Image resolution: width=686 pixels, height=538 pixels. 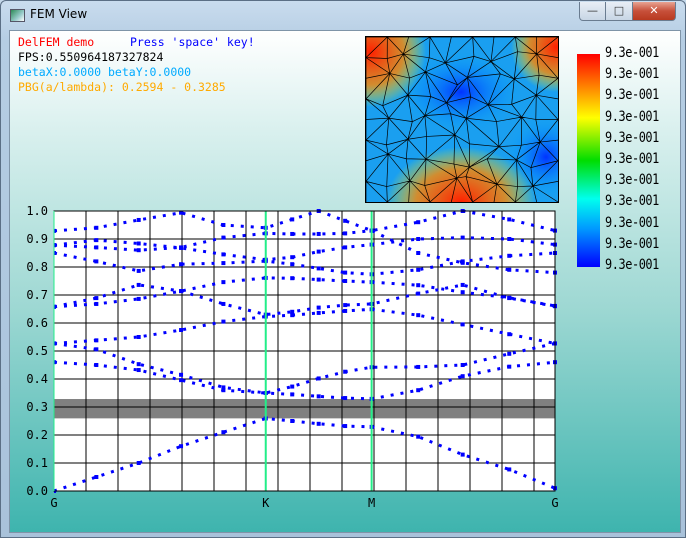 I want to click on y-tick-label: 0.5, so click(x=37, y=351).